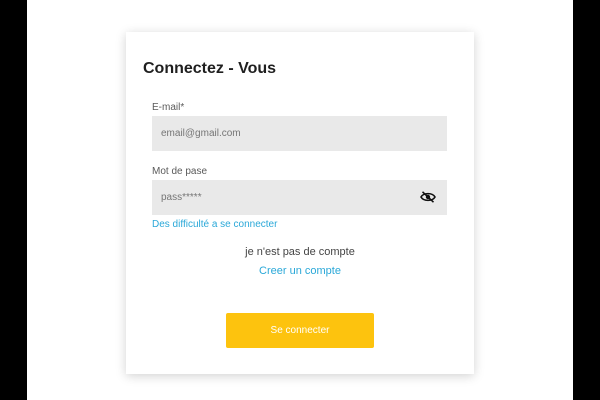 Image resolution: width=600 pixels, height=400 pixels. I want to click on email-label: E-mail*, so click(168, 107).